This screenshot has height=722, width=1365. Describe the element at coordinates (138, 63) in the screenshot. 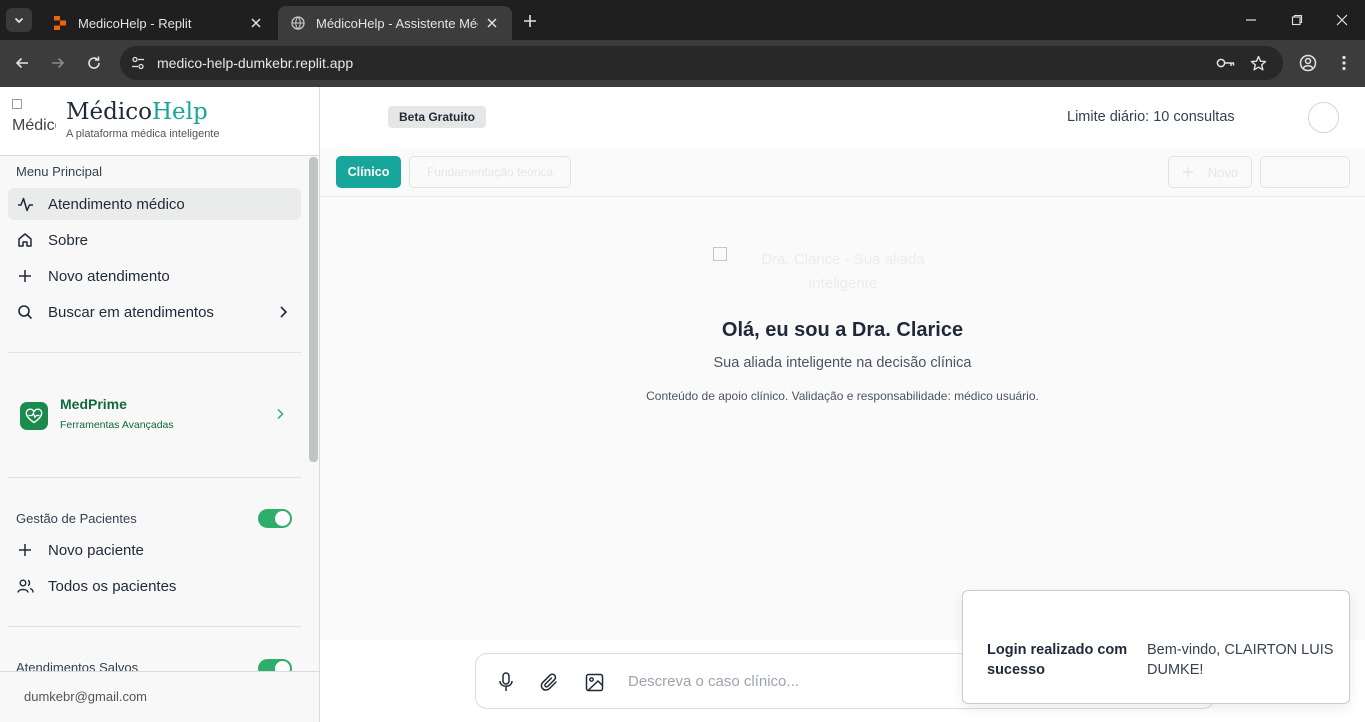

I see `site-settings-icon` at that location.